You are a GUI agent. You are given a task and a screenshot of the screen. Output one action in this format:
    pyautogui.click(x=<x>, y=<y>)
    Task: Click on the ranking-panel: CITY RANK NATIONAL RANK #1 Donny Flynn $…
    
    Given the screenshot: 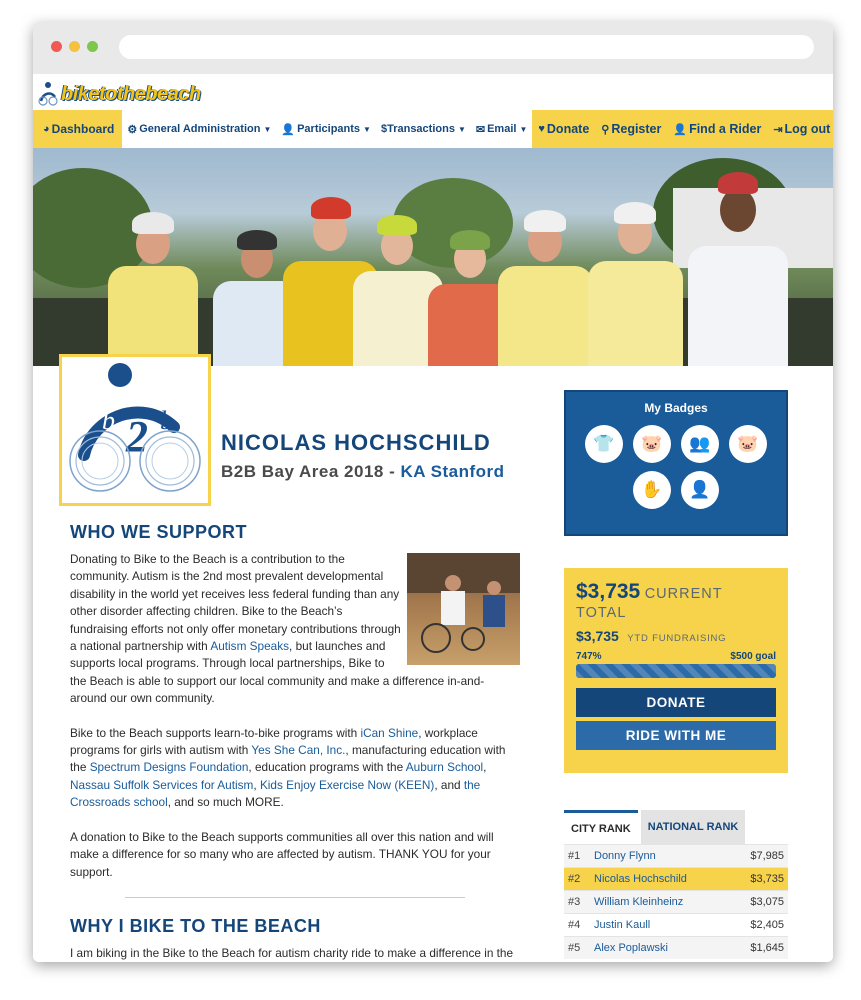 What is the action you would take?
    pyautogui.click(x=676, y=884)
    